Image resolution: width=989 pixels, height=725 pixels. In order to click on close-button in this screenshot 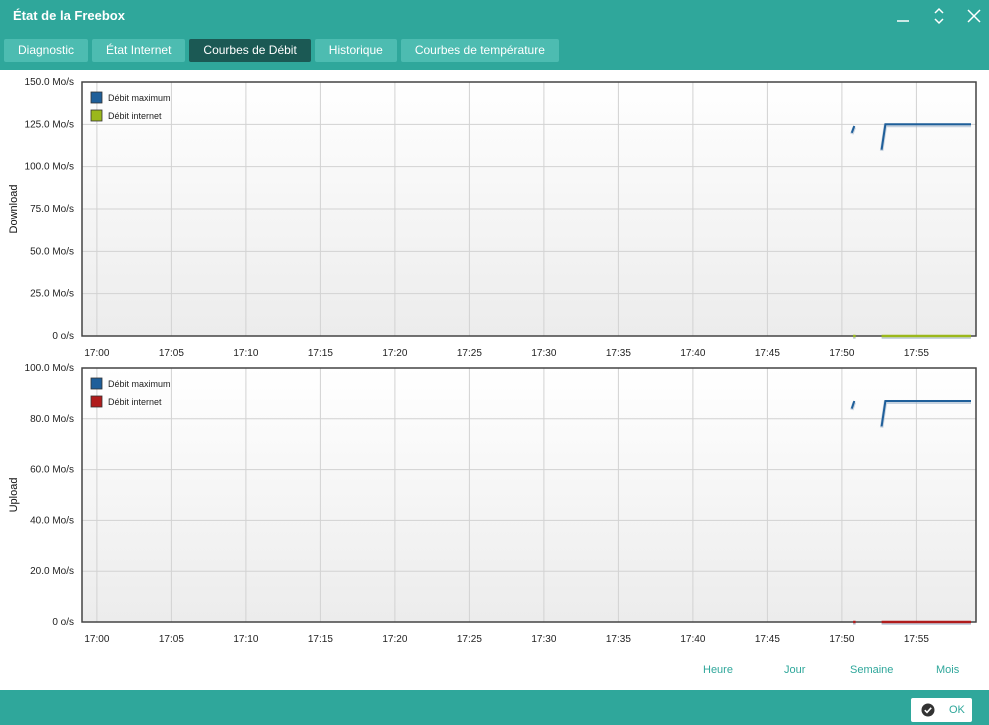, I will do `click(974, 16)`.